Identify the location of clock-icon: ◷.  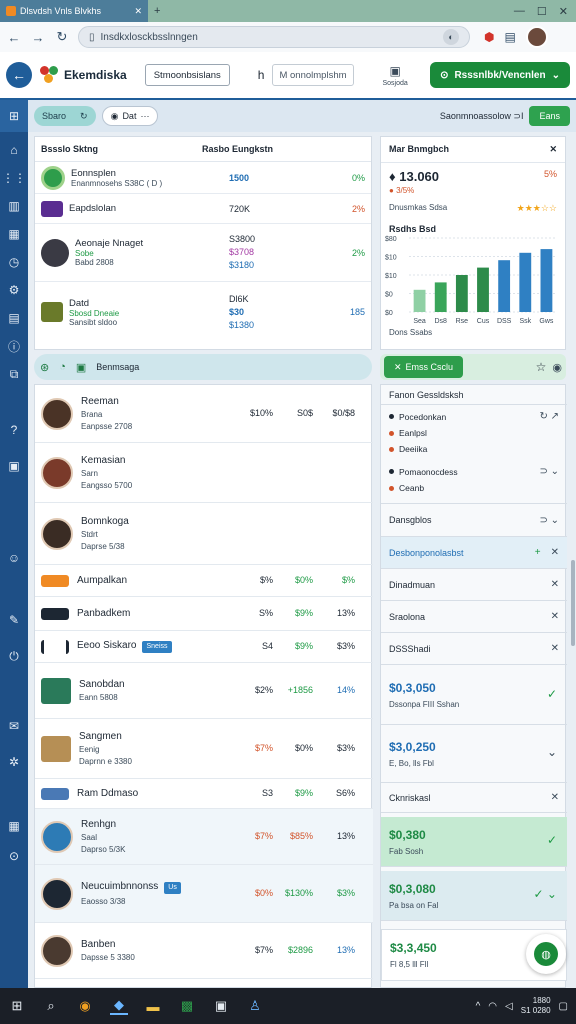
(14, 262).